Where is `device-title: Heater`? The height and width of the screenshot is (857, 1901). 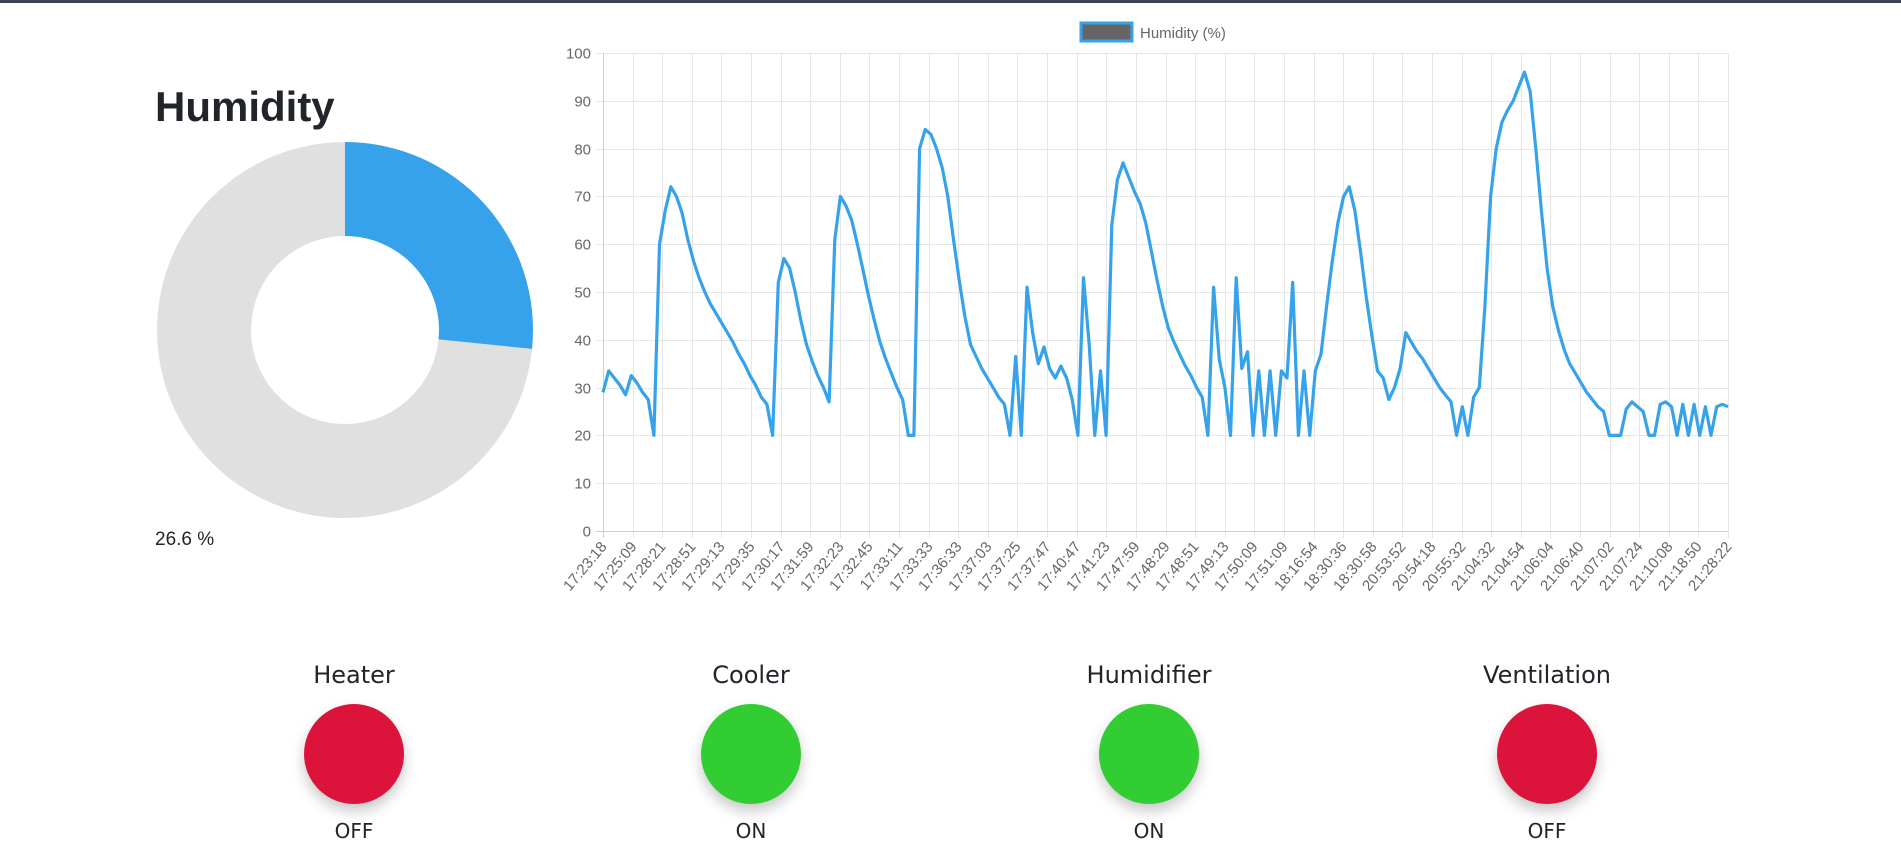 device-title: Heater is located at coordinates (354, 675).